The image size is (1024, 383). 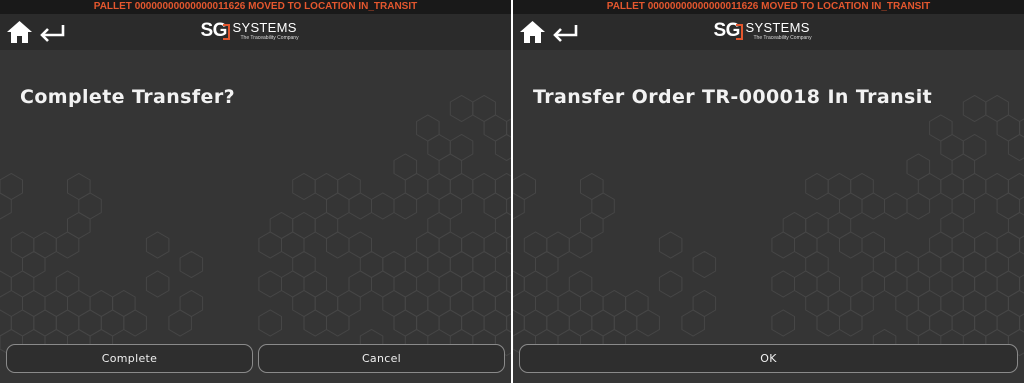 I want to click on prompt-text: Transfer Order TR-000018 In Transit, so click(x=733, y=97).